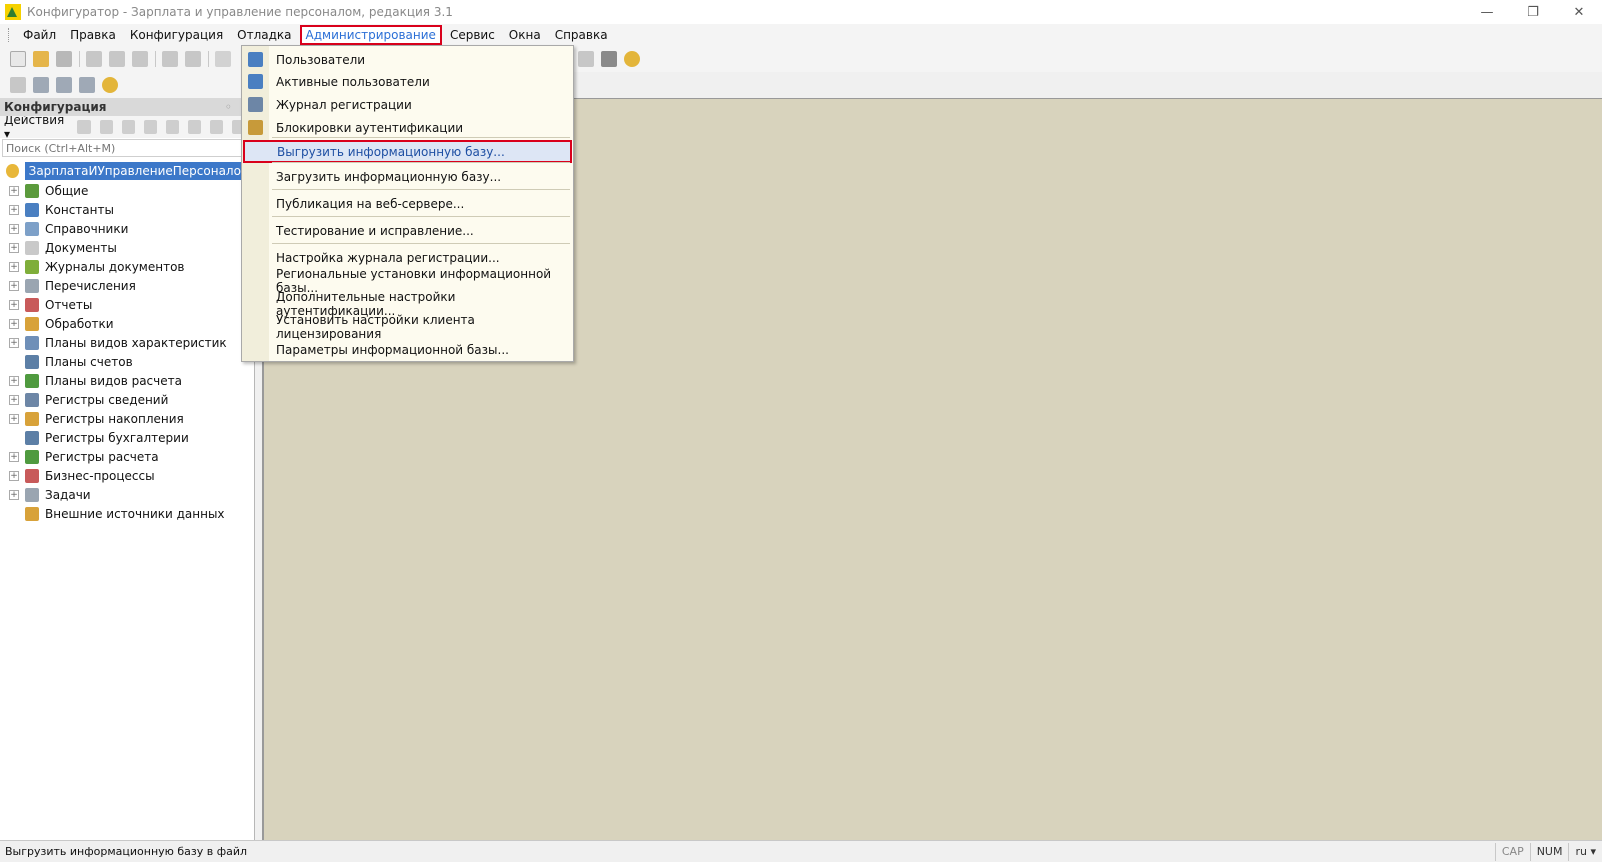 The image size is (1602, 862). Describe the element at coordinates (36, 127) in the screenshot. I see `actions-menu-button: Действия ▾` at that location.